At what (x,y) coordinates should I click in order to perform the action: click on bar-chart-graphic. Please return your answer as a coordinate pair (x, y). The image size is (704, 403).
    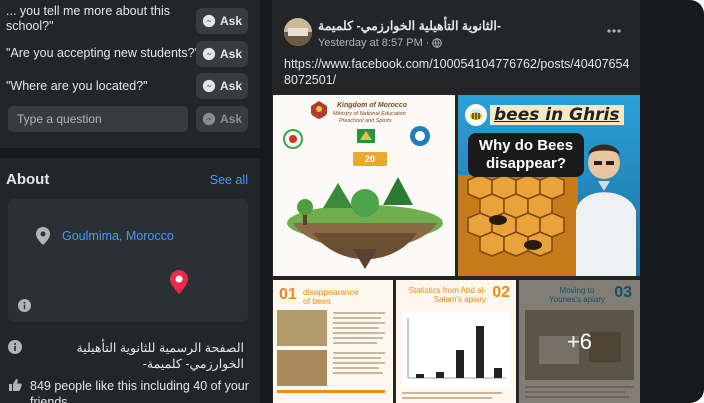
    Looking at the image, I should click on (456, 350).